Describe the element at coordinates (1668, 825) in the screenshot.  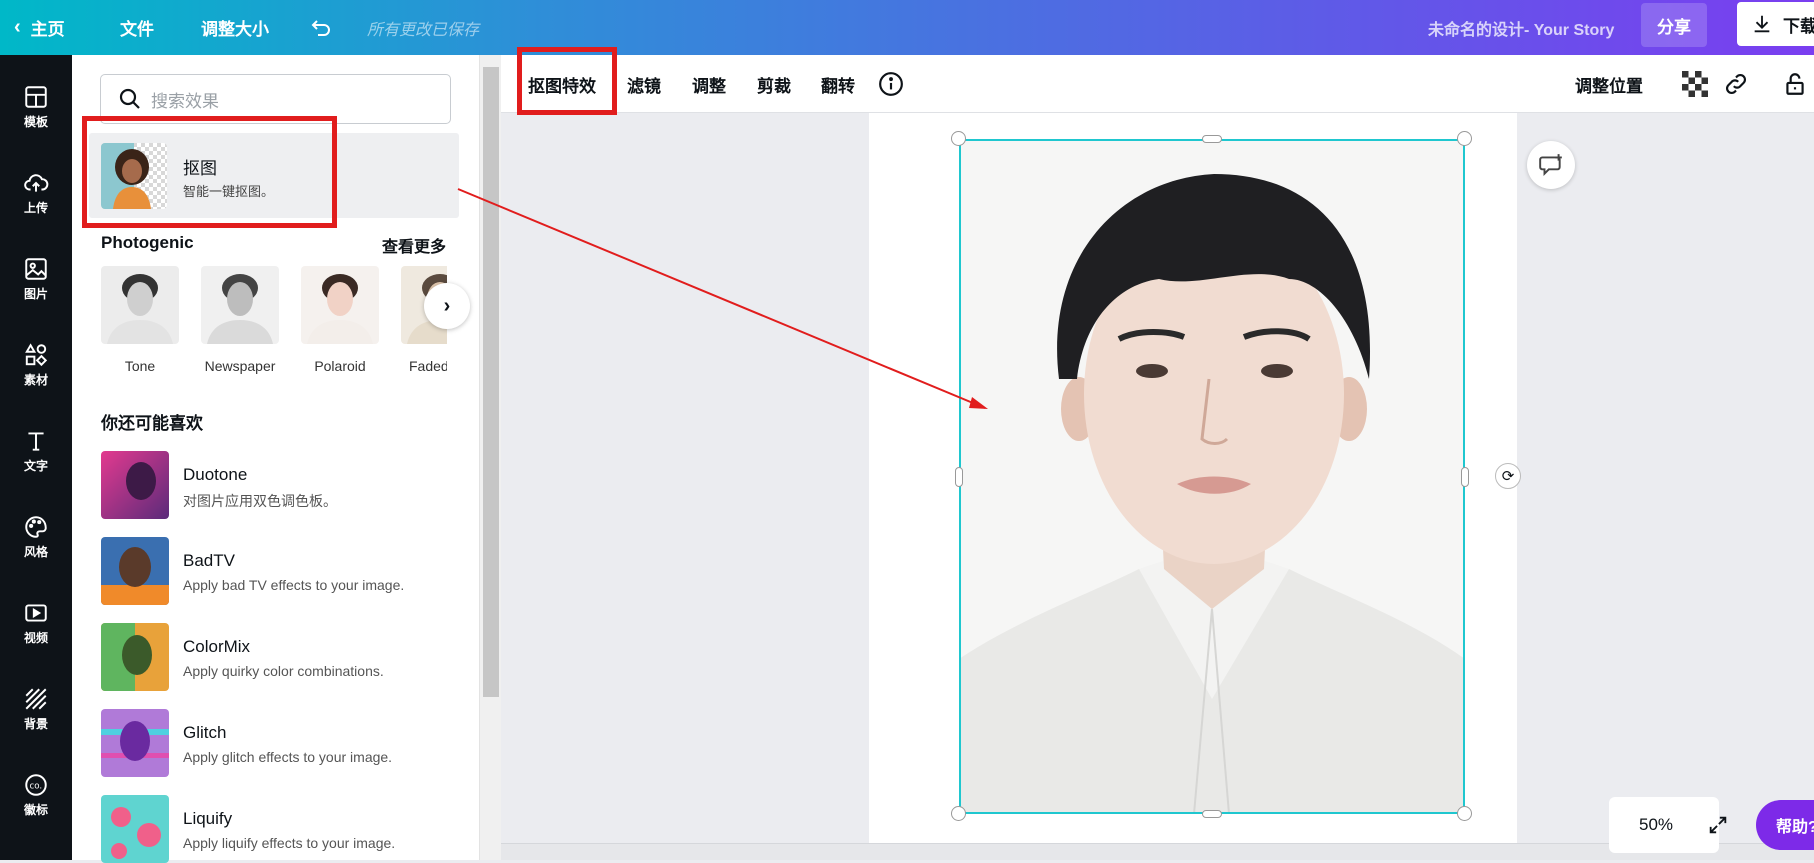
I see `zoom-control: 50%` at that location.